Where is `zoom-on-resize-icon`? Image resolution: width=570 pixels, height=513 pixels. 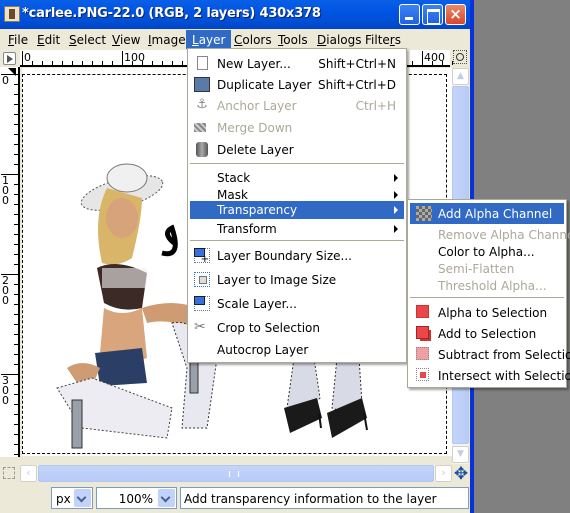
zoom-on-resize-icon is located at coordinates (460, 57).